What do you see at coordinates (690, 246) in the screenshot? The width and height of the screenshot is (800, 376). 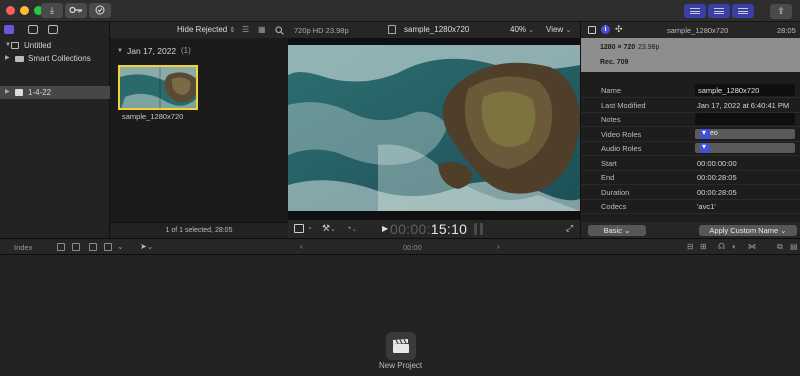 I see `clip-appearance-button: ⊟` at bounding box center [690, 246].